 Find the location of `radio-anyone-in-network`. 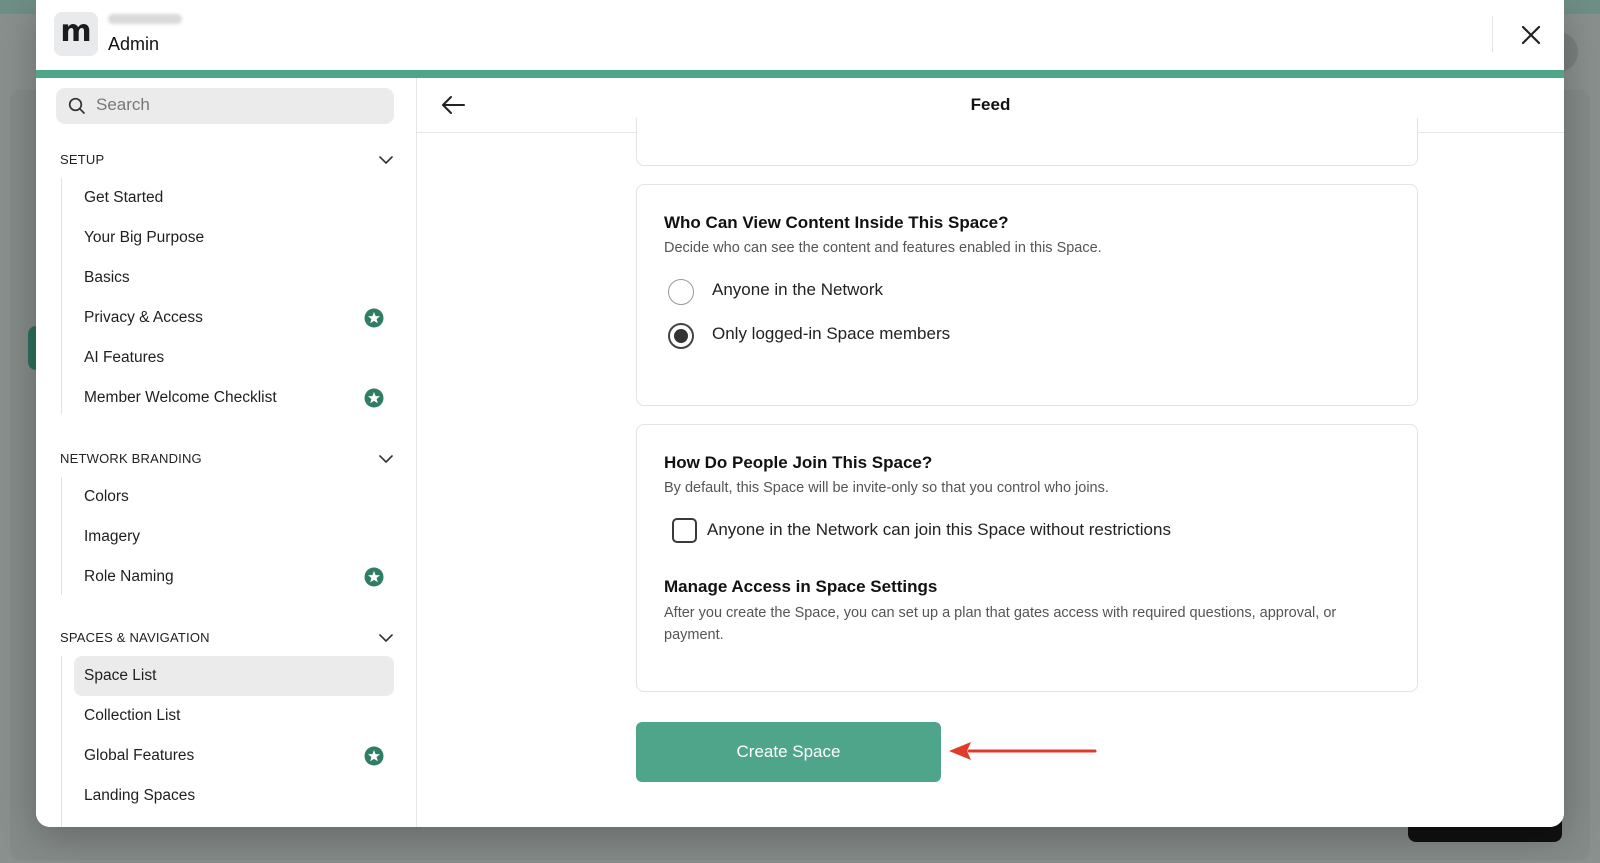

radio-anyone-in-network is located at coordinates (681, 292).